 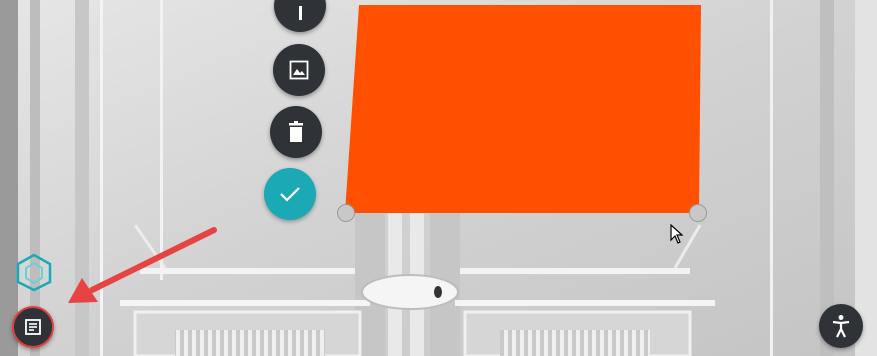 I want to click on mouse-pointer-icon, so click(x=677, y=234).